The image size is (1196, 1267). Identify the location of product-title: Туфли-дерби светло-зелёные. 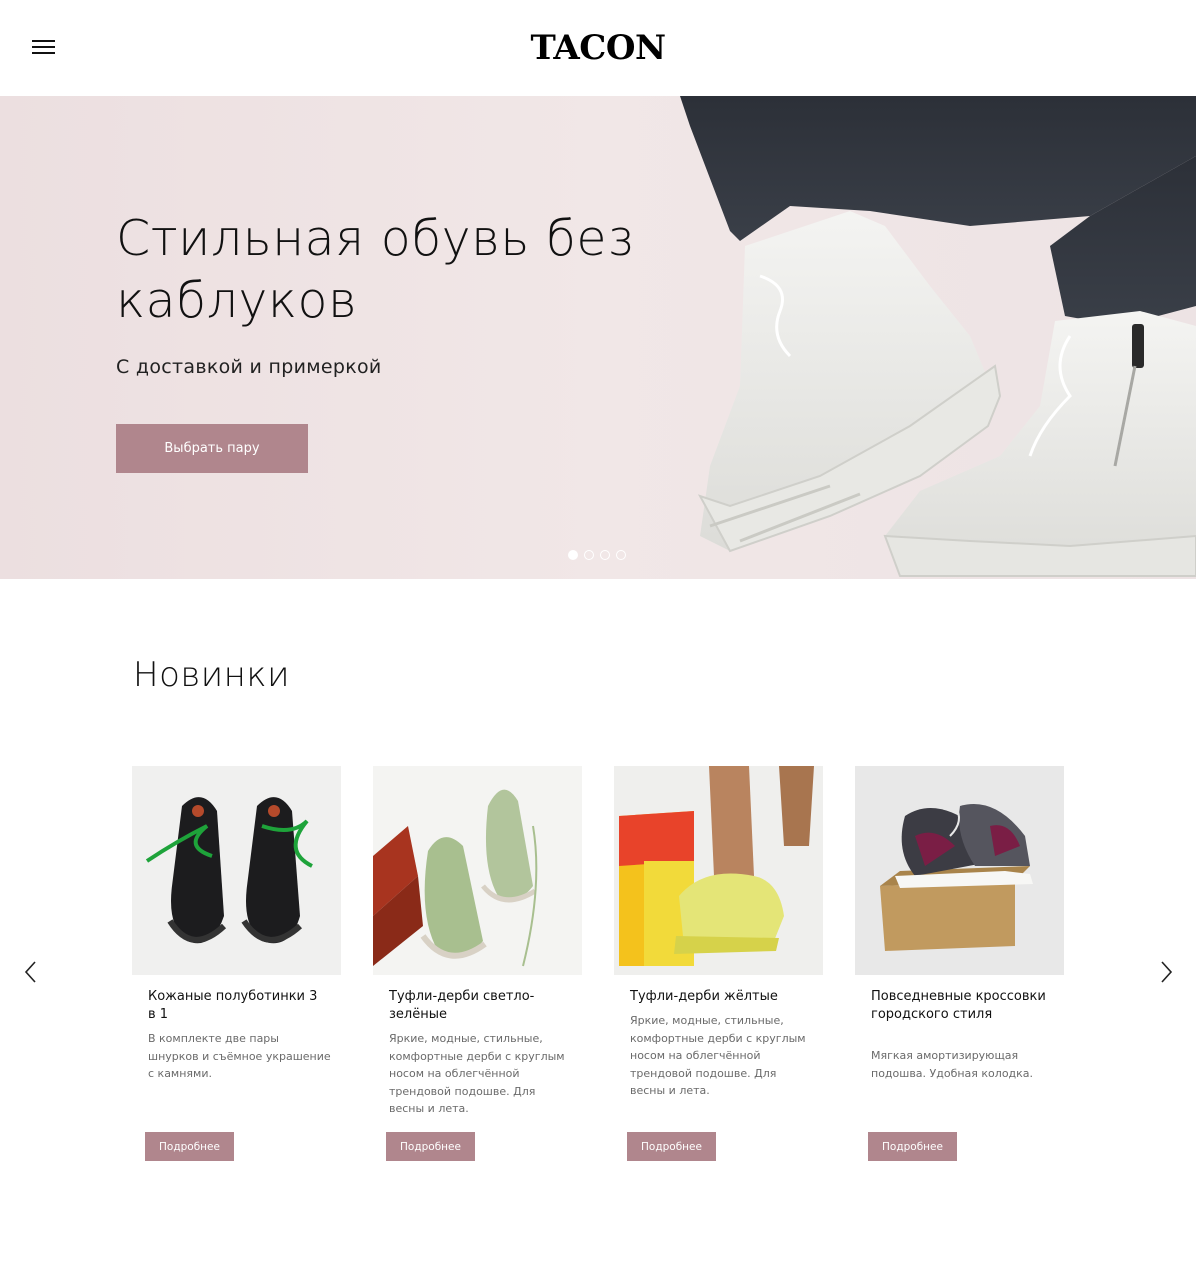
(479, 1005).